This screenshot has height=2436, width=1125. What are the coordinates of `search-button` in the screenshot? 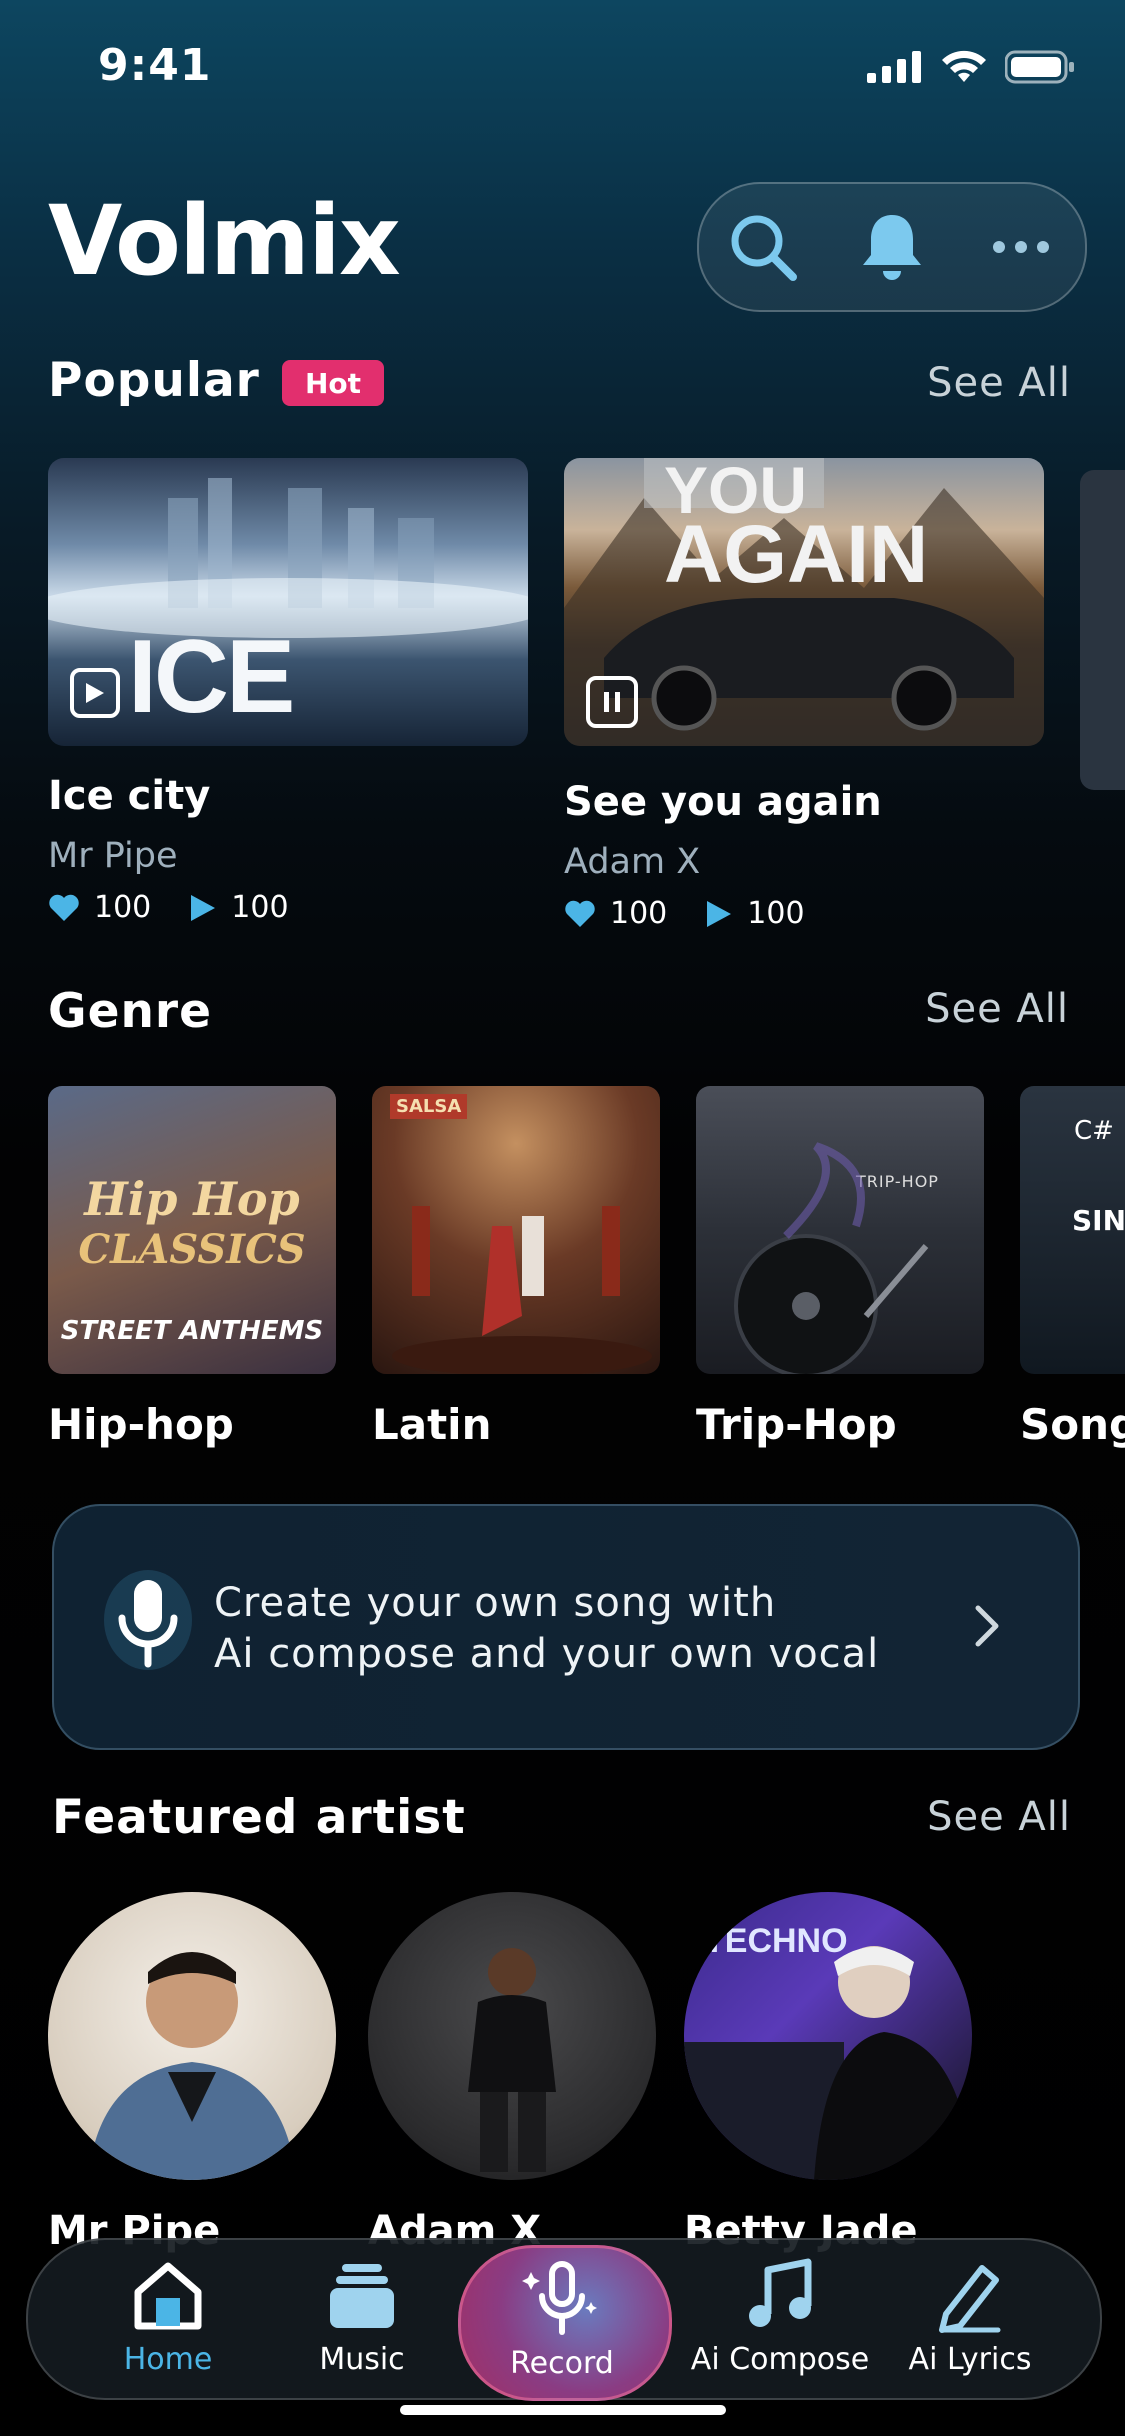 It's located at (763, 247).